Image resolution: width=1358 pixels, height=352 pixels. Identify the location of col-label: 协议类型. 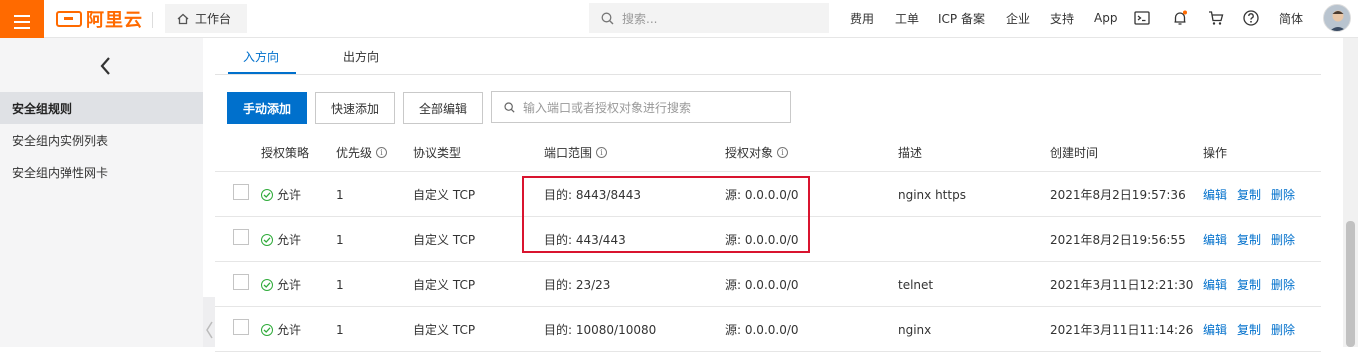
(437, 152).